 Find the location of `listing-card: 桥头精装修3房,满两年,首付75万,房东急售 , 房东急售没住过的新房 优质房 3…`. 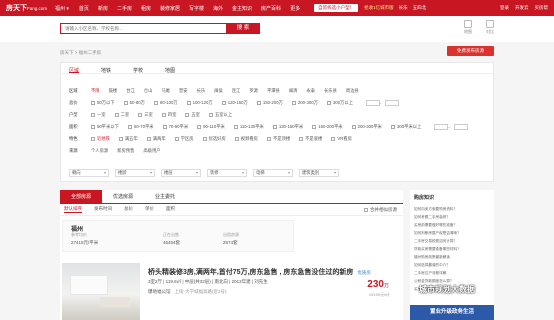

listing-card: 桥头精装修3房,满两年,首付75万,房东急售 , 房东急售没住过的新房 优质房 3… is located at coordinates (231, 291).